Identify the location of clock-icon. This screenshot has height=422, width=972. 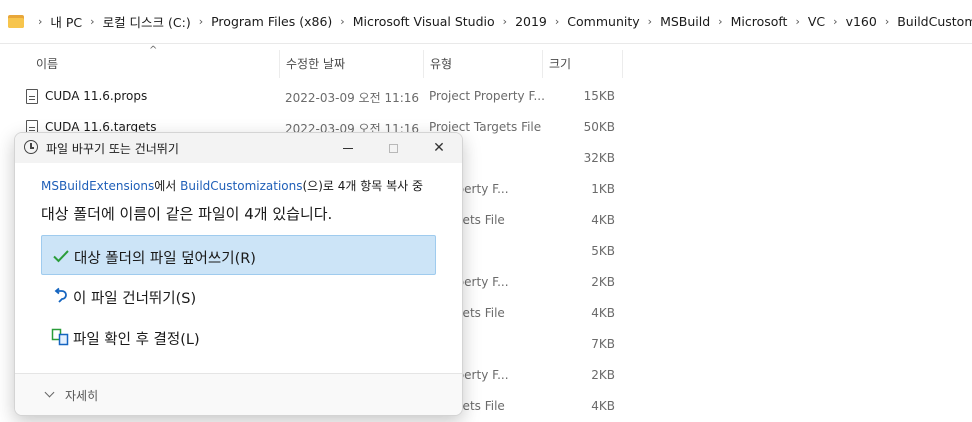
(31, 147).